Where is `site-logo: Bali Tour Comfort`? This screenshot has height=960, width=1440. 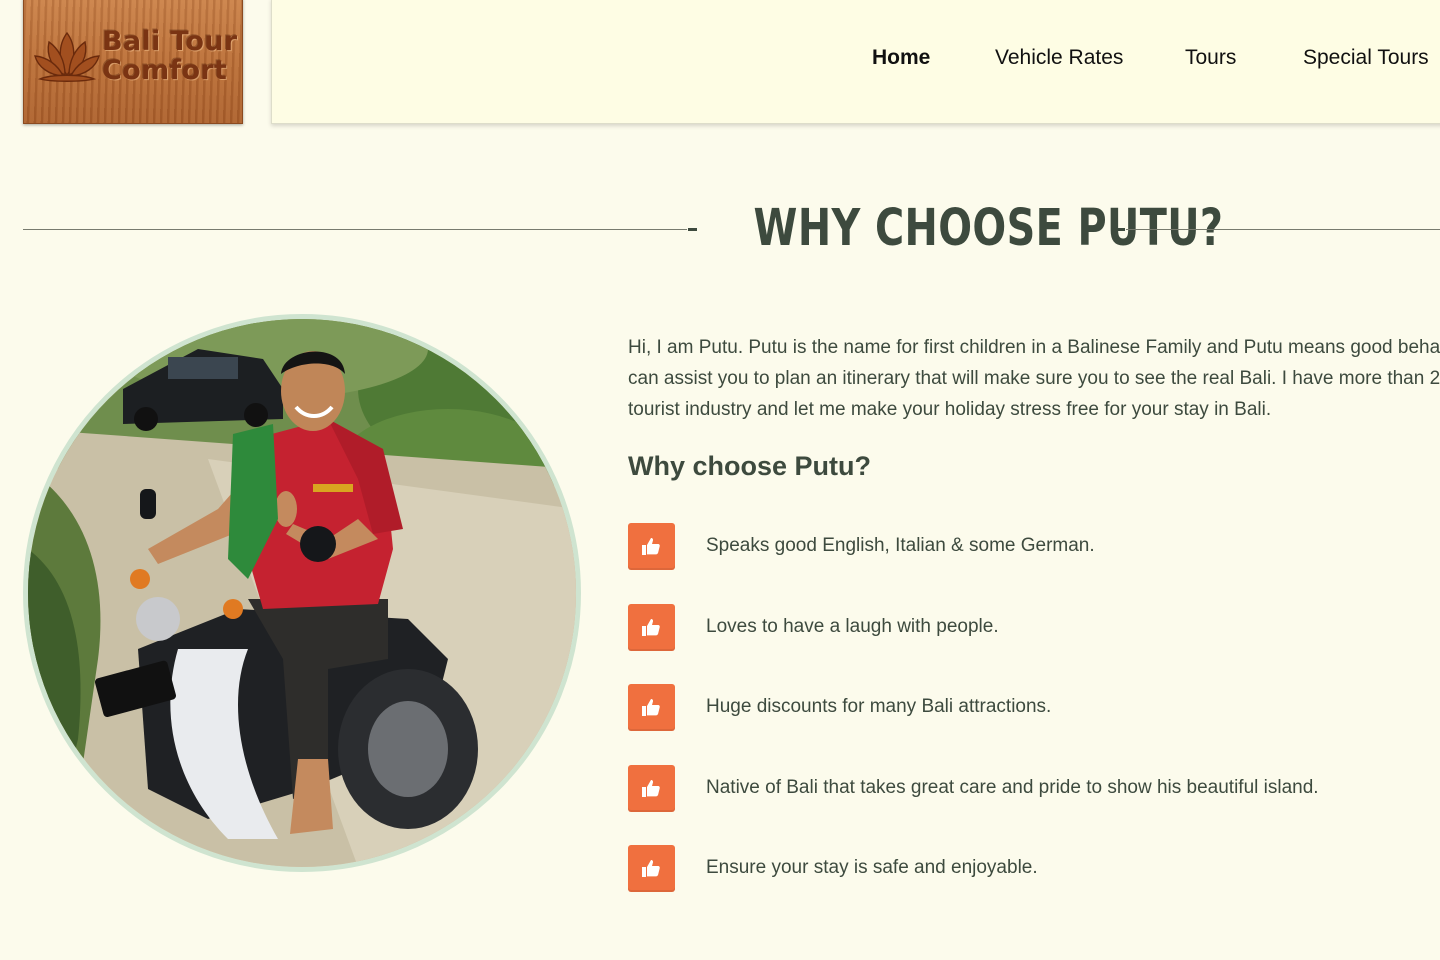
site-logo: Bali Tour Comfort is located at coordinates (133, 62).